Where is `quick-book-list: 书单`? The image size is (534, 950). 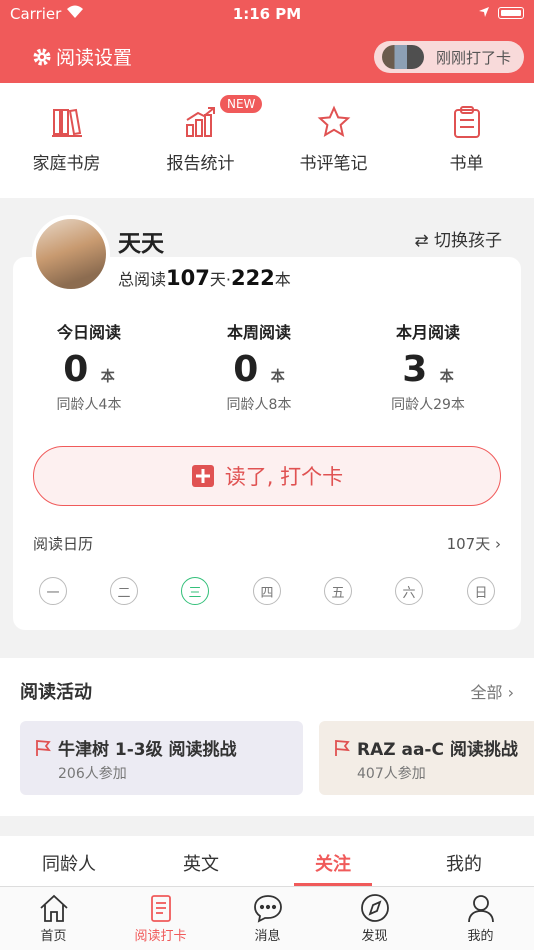 quick-book-list: 书单 is located at coordinates (466, 139).